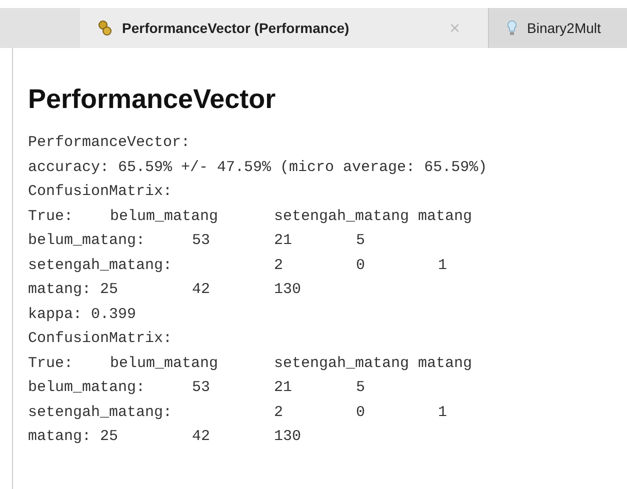  What do you see at coordinates (105, 28) in the screenshot?
I see `coins-icon` at bounding box center [105, 28].